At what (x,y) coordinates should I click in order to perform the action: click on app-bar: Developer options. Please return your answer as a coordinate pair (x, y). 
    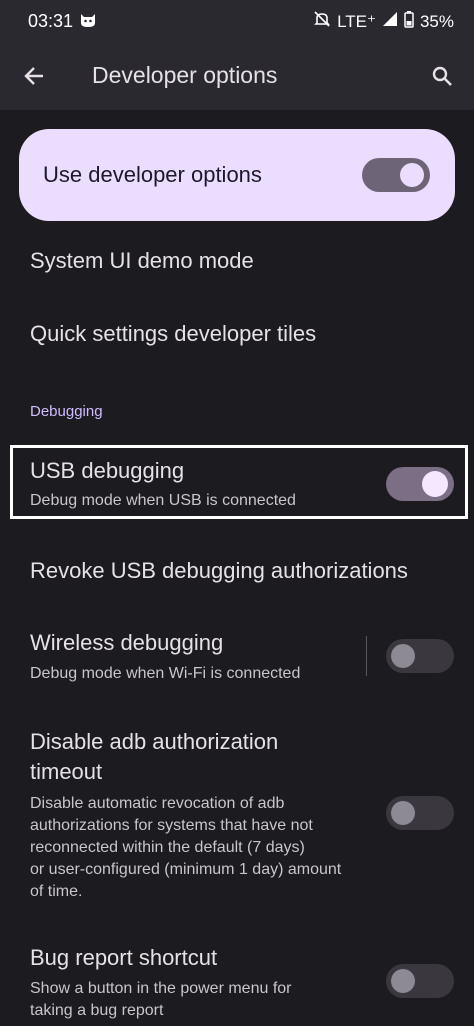
    Looking at the image, I should click on (237, 75).